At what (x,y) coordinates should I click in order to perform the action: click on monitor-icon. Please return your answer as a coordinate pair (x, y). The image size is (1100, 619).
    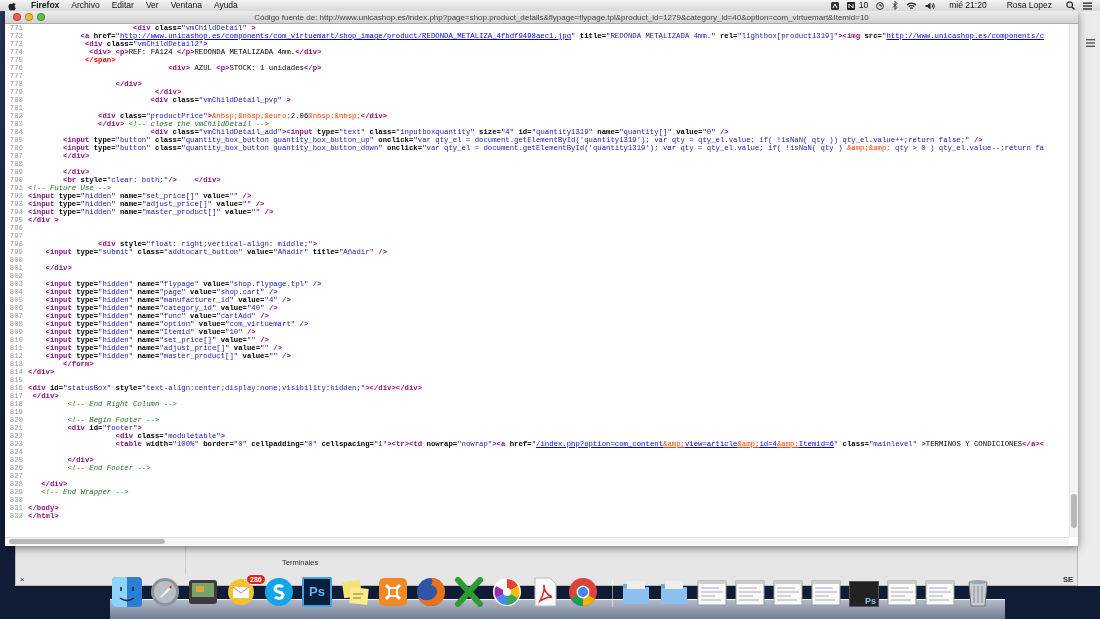
    Looking at the image, I should click on (203, 592).